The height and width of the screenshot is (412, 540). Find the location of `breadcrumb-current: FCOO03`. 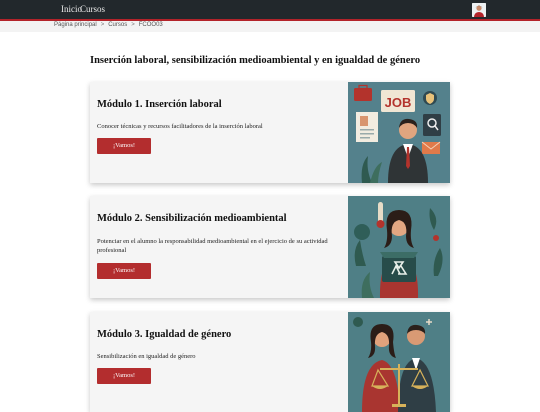

breadcrumb-current: FCOO03 is located at coordinates (151, 25).